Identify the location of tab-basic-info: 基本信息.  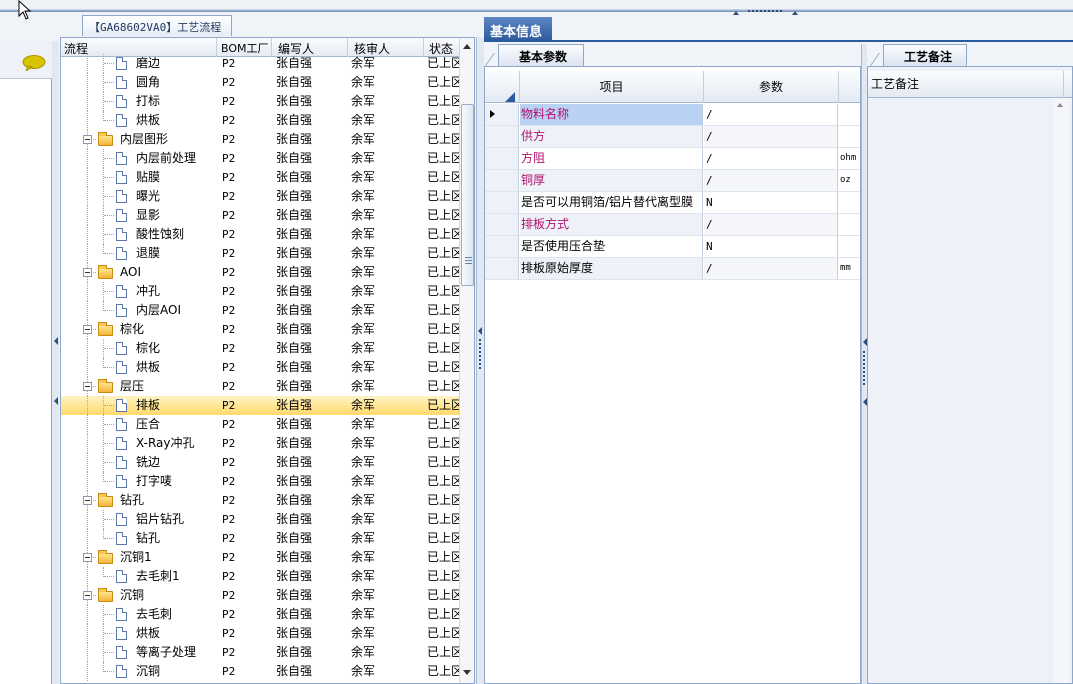
(518, 29).